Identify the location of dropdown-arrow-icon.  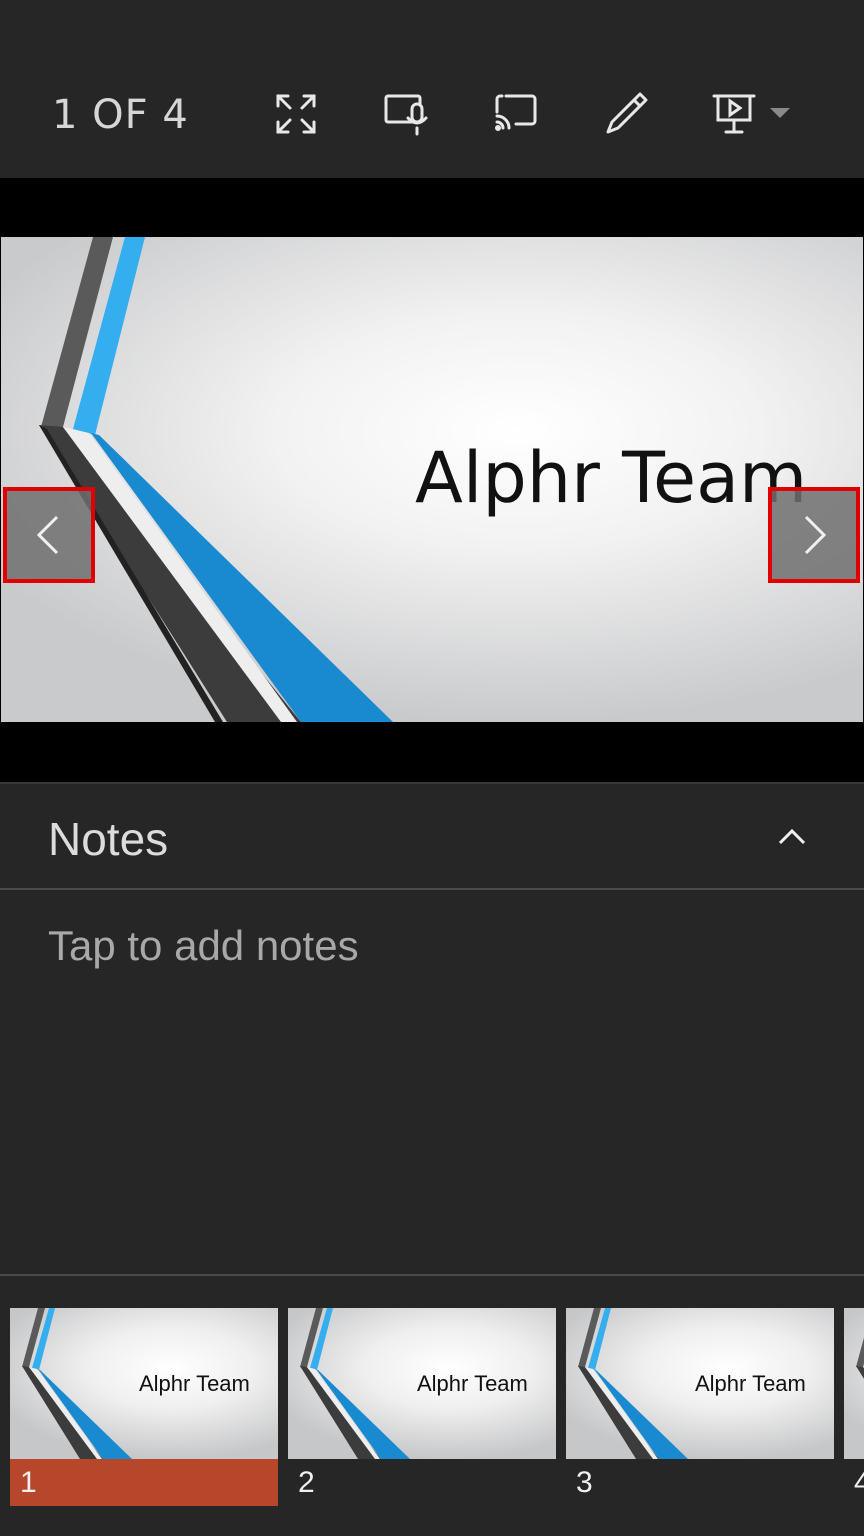
(780, 113).